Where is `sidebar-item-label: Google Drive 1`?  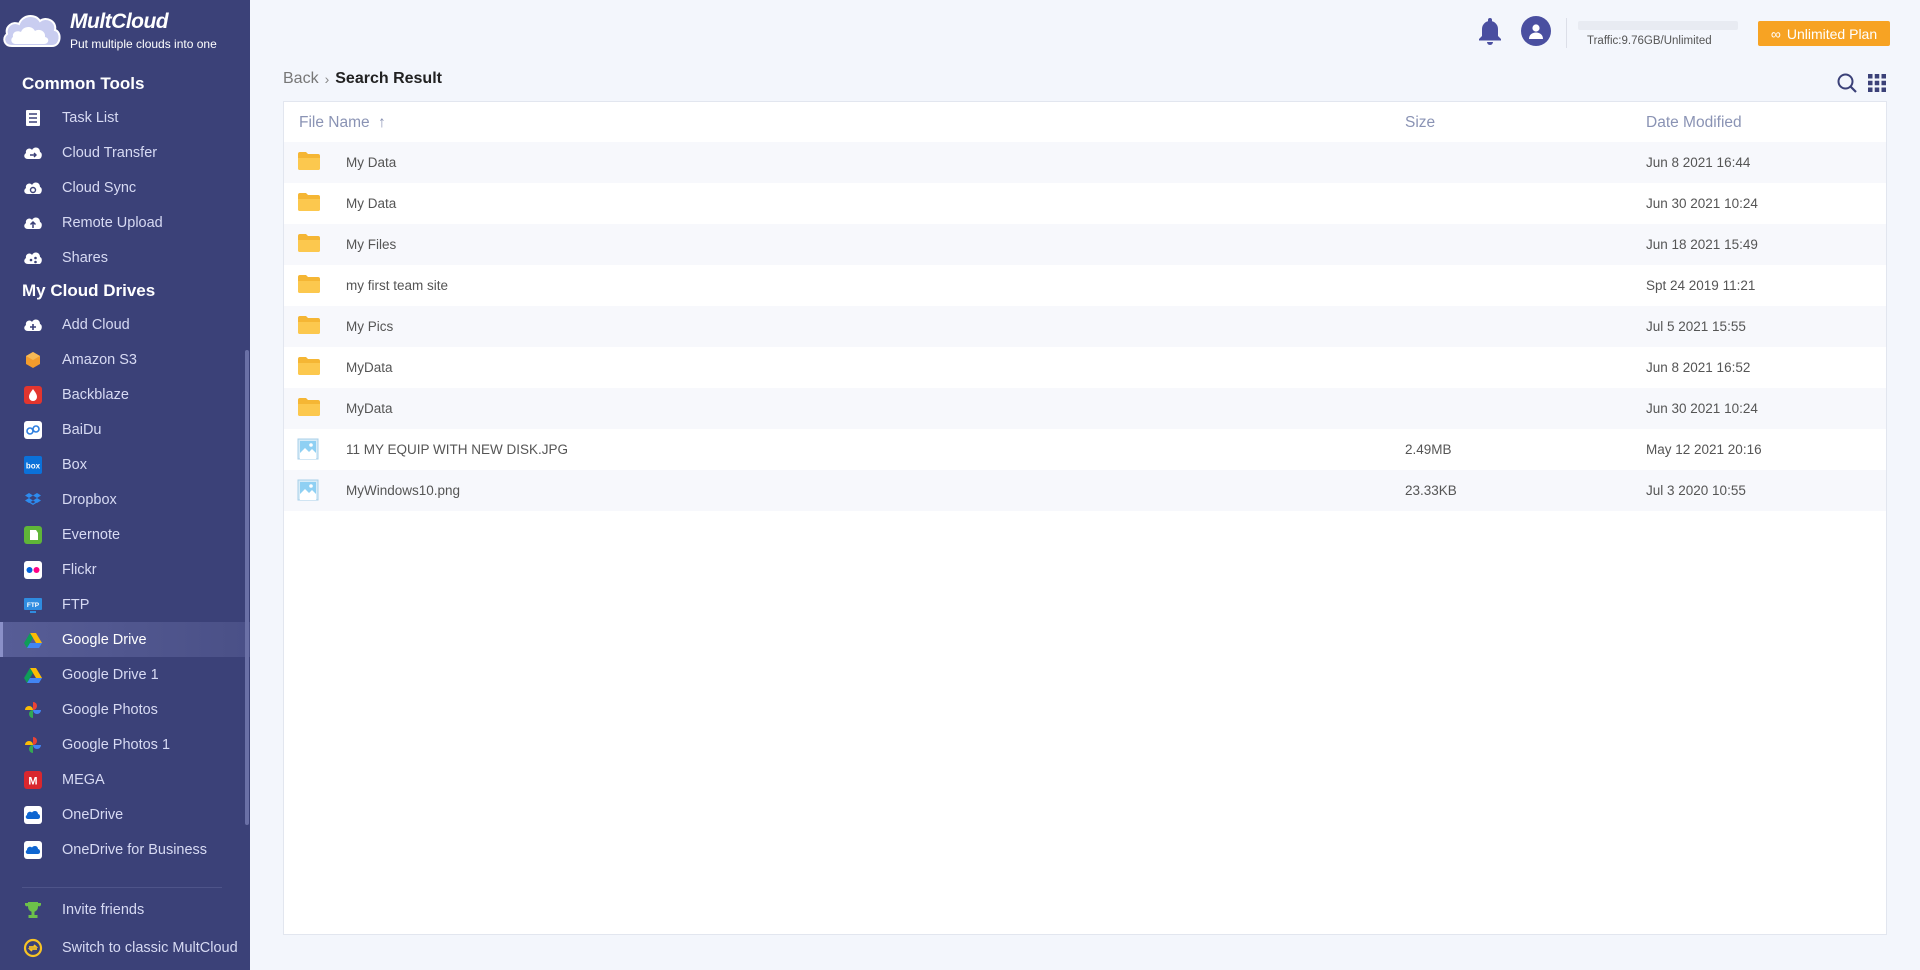 sidebar-item-label: Google Drive 1 is located at coordinates (110, 674).